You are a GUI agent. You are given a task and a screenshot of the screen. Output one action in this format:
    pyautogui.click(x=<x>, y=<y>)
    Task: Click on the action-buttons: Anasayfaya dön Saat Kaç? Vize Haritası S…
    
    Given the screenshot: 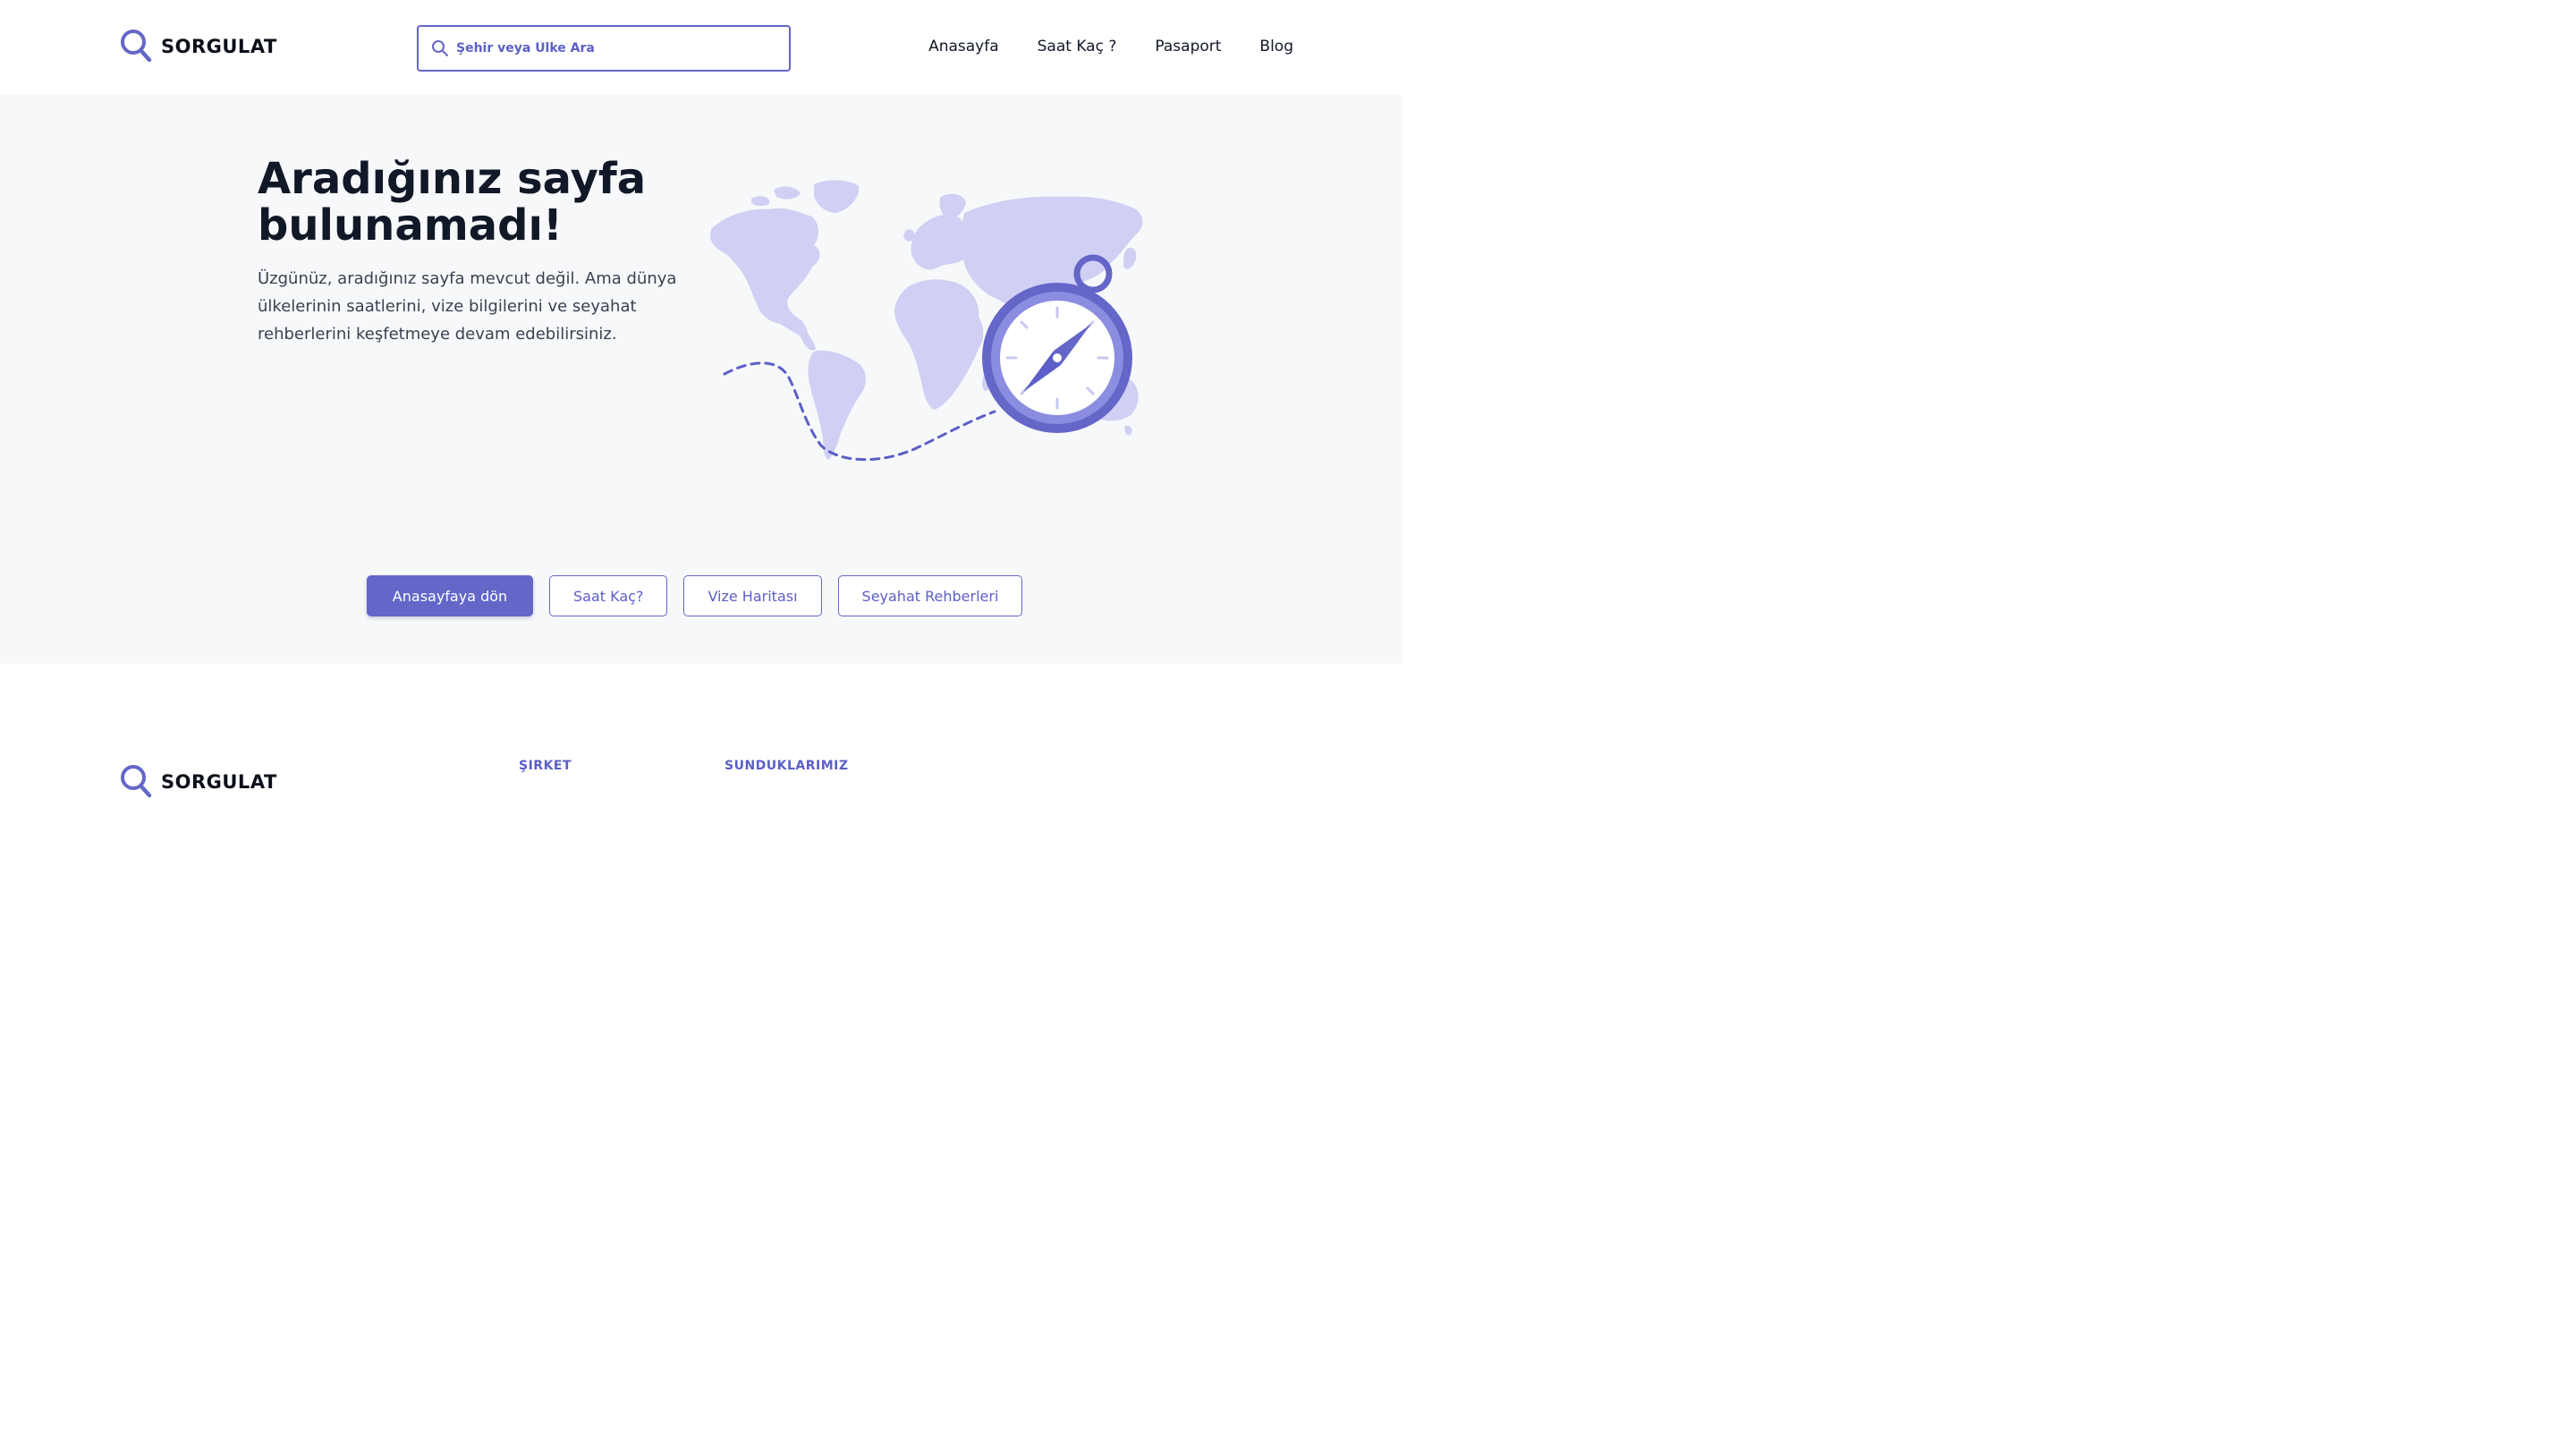 What is the action you would take?
    pyautogui.click(x=695, y=595)
    